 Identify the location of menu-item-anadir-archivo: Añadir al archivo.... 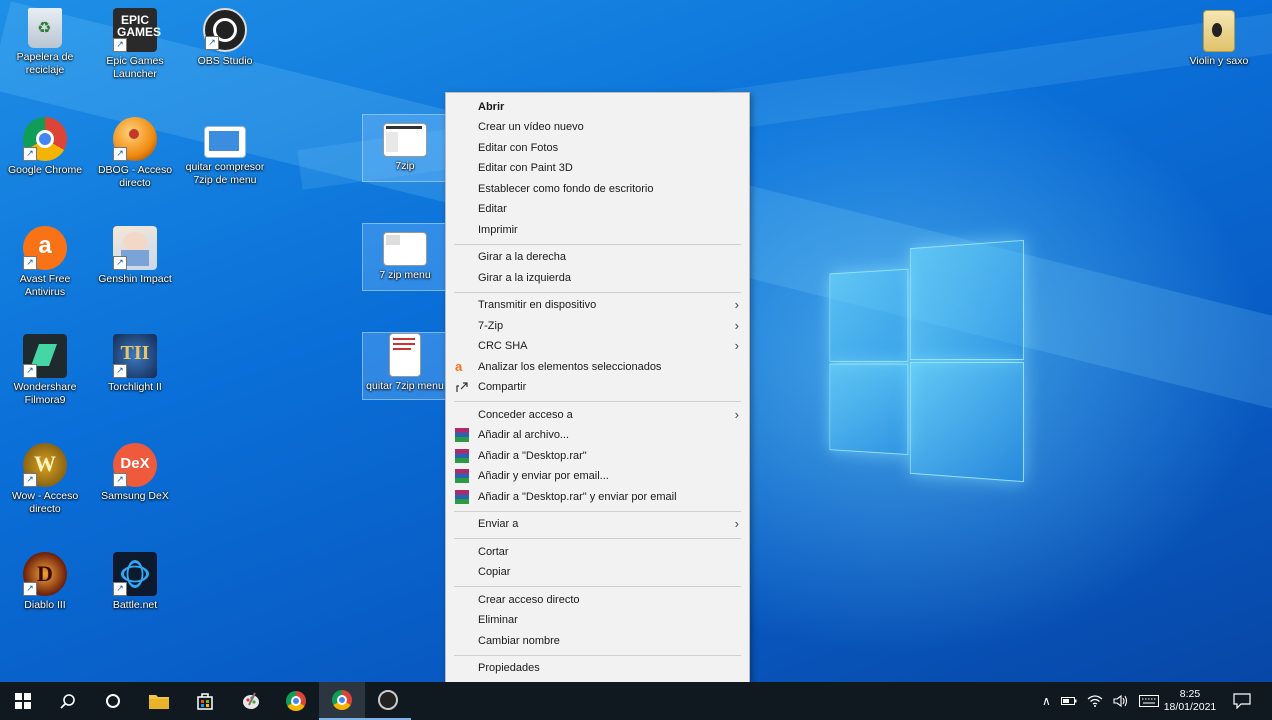
(597, 435).